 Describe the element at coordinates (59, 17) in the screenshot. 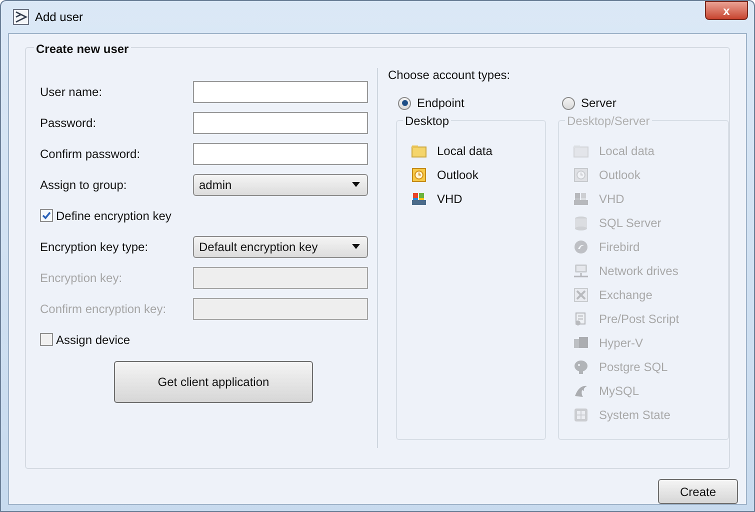

I see `window-title: Add user` at that location.